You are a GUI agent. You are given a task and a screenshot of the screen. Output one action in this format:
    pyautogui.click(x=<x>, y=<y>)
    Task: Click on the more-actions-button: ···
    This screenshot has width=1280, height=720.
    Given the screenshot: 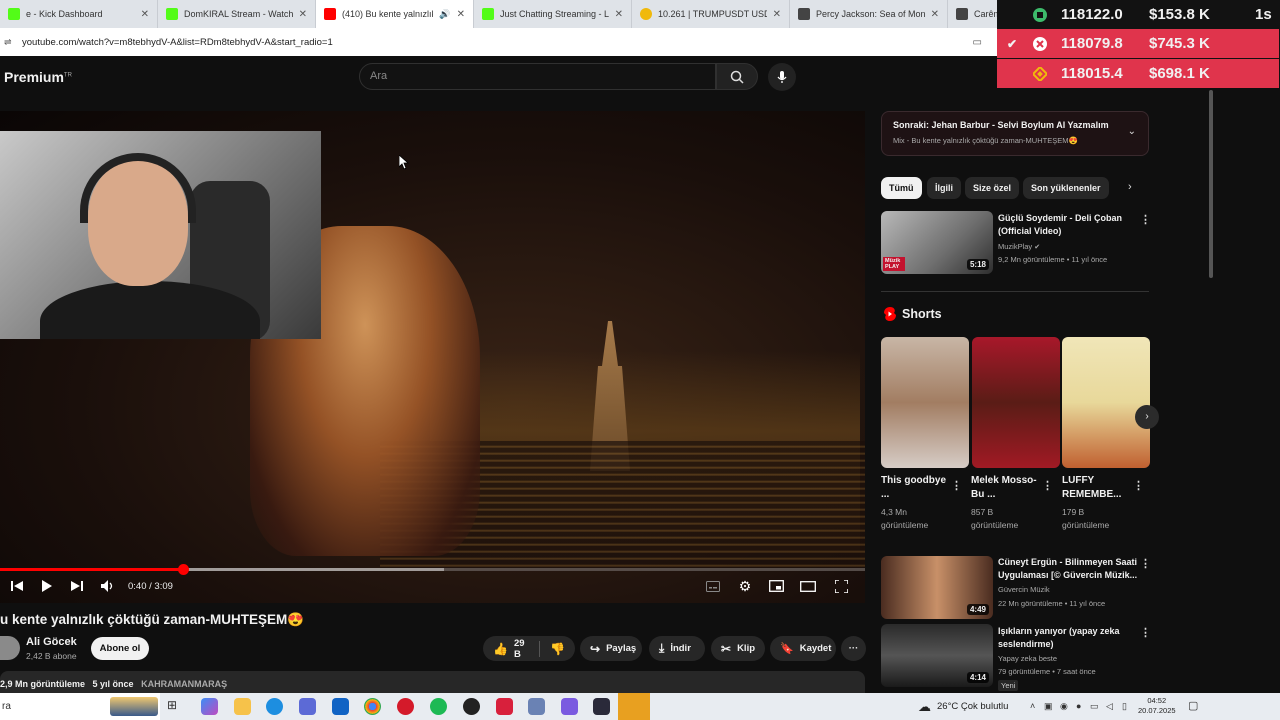 What is the action you would take?
    pyautogui.click(x=853, y=648)
    